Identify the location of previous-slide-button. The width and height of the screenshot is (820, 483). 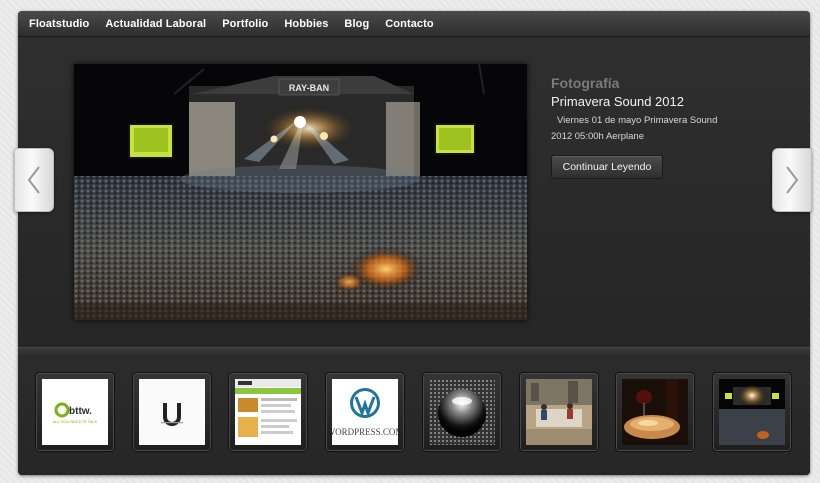
(34, 180).